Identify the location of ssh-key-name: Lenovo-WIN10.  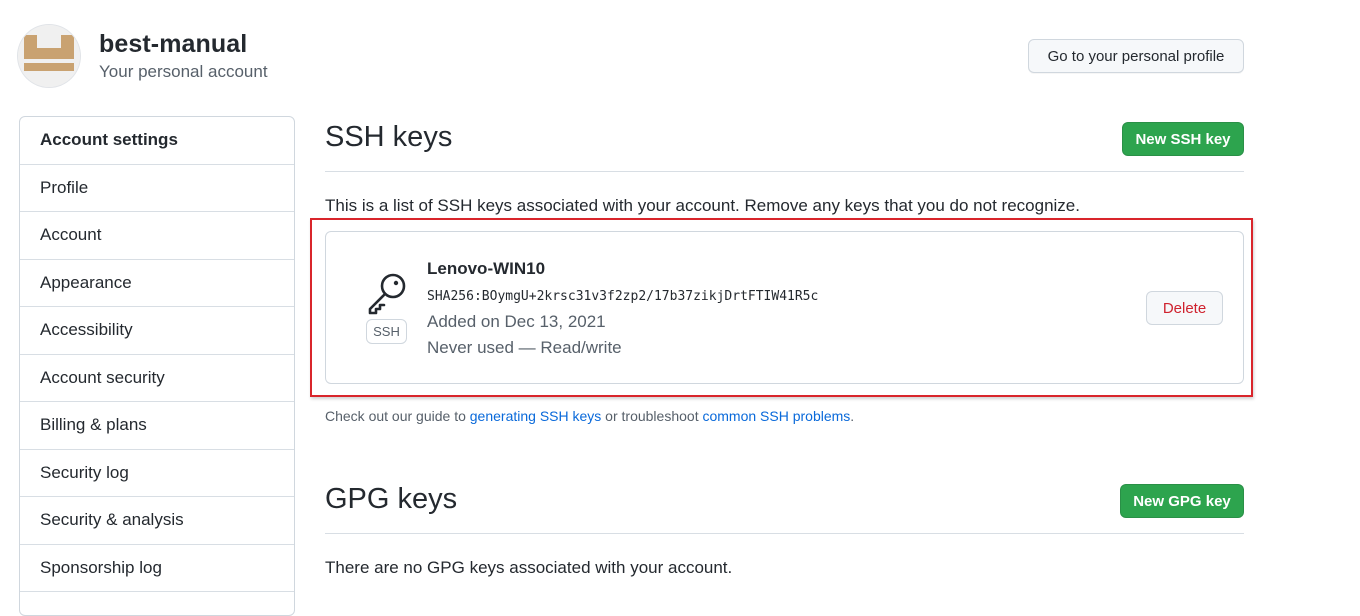
(486, 268).